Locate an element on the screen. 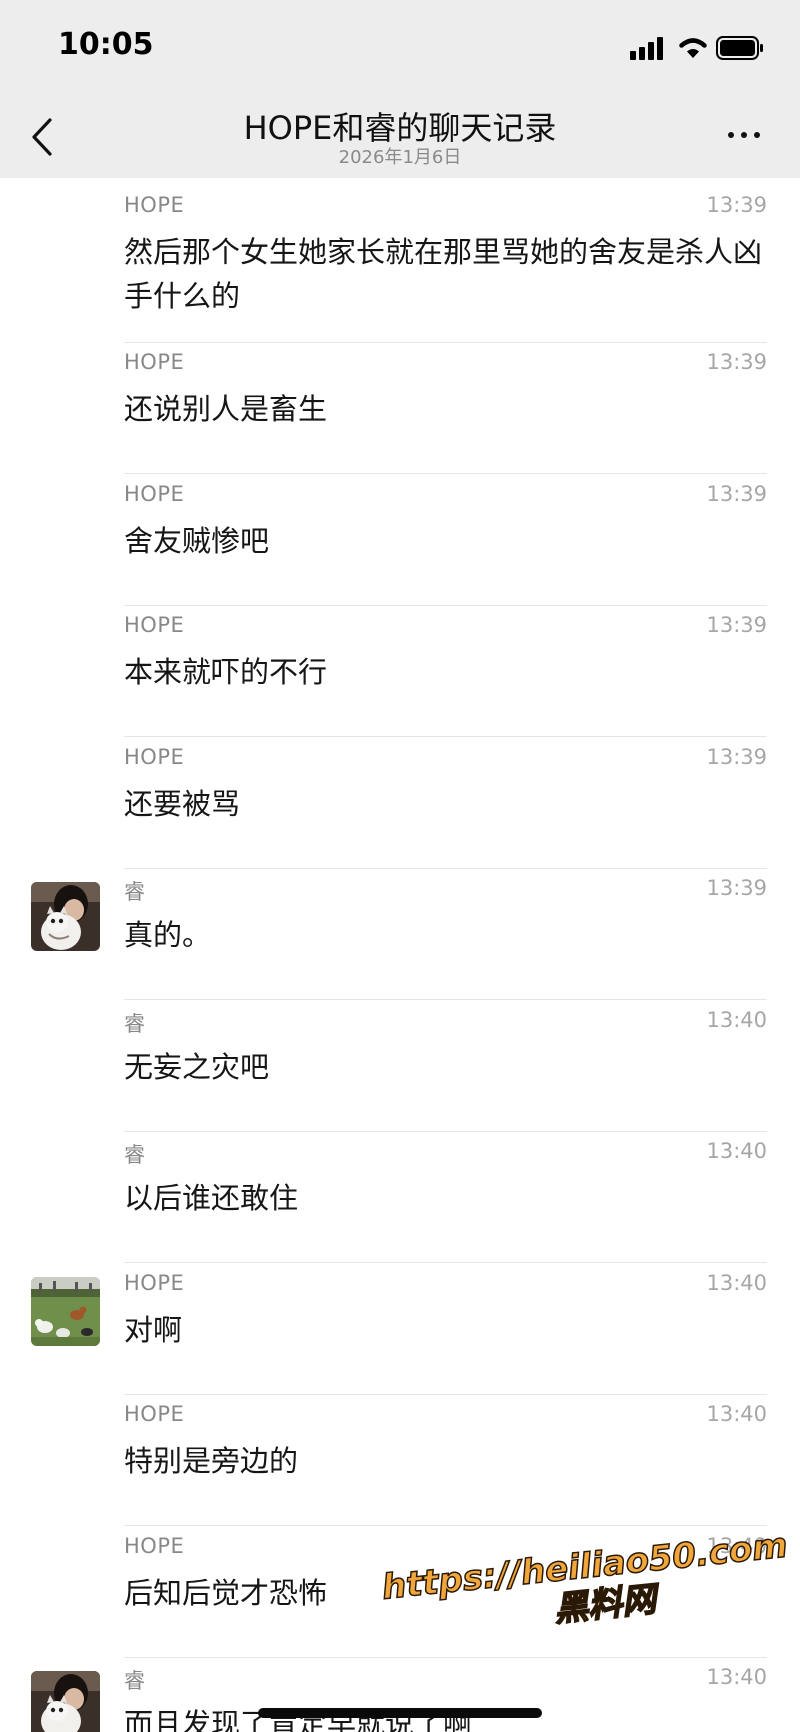 The height and width of the screenshot is (1732, 800). more-options-icon is located at coordinates (744, 135).